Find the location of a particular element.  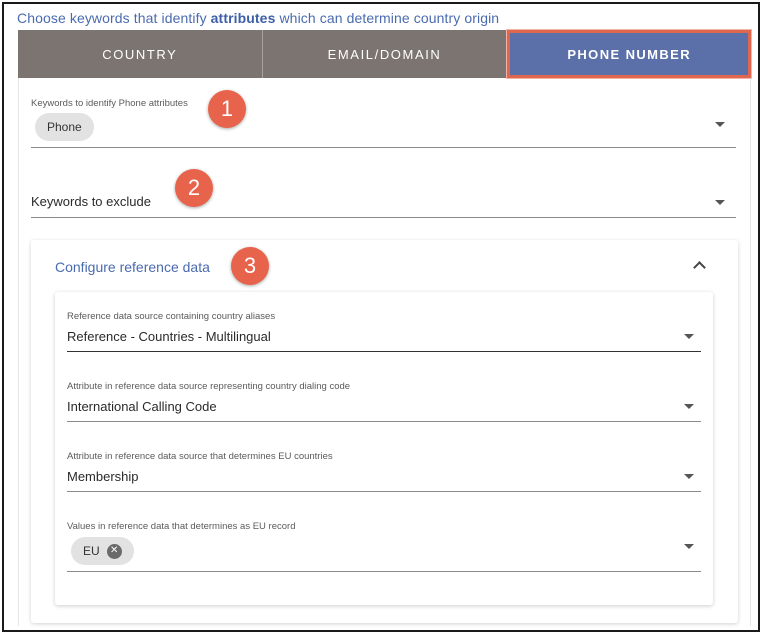

instruction-emphasis: attributes is located at coordinates (243, 18).